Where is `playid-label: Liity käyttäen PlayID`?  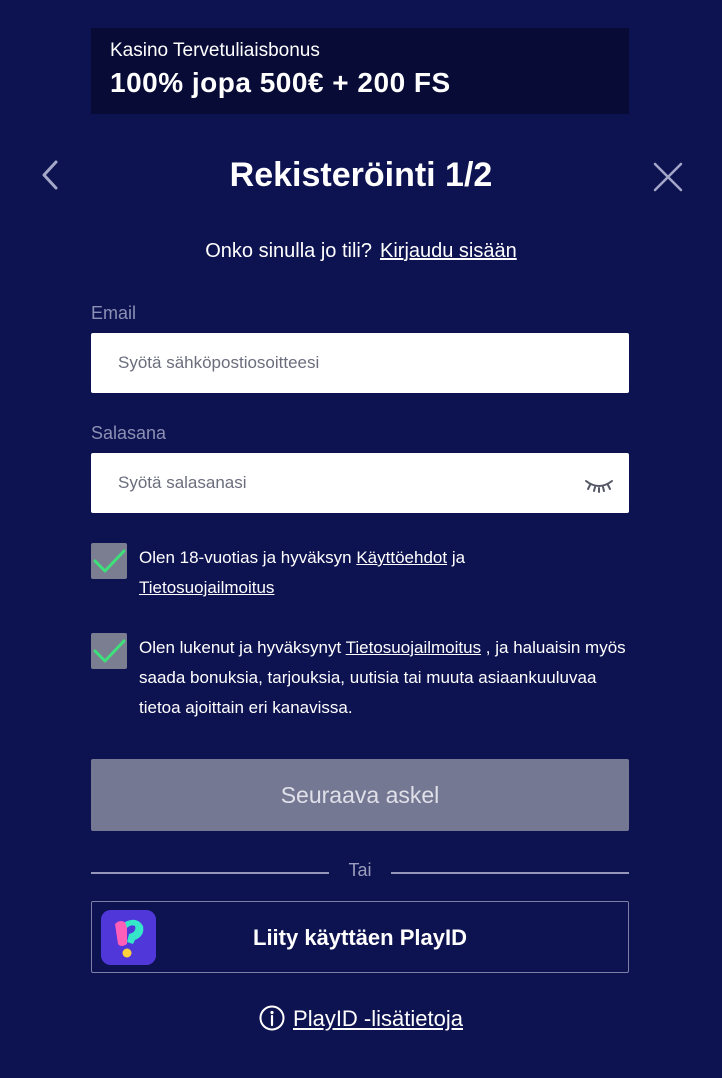 playid-label: Liity käyttäen PlayID is located at coordinates (360, 937).